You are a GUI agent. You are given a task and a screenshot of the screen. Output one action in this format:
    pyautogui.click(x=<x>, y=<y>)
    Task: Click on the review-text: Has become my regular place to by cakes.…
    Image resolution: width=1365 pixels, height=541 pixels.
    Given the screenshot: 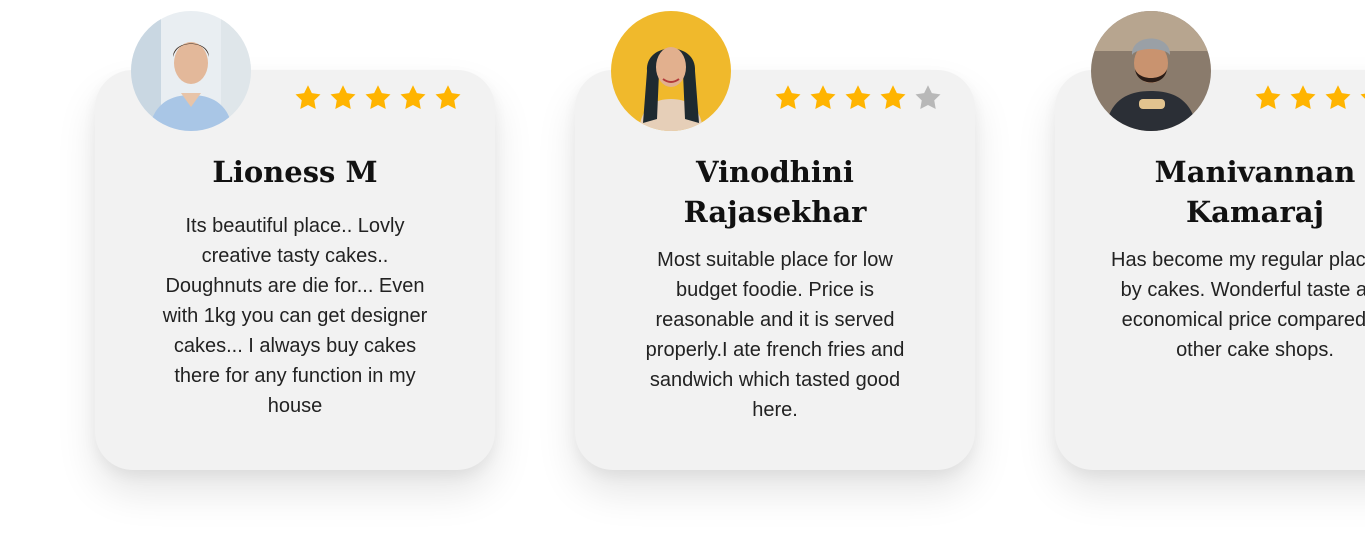 What is the action you would take?
    pyautogui.click(x=1238, y=305)
    